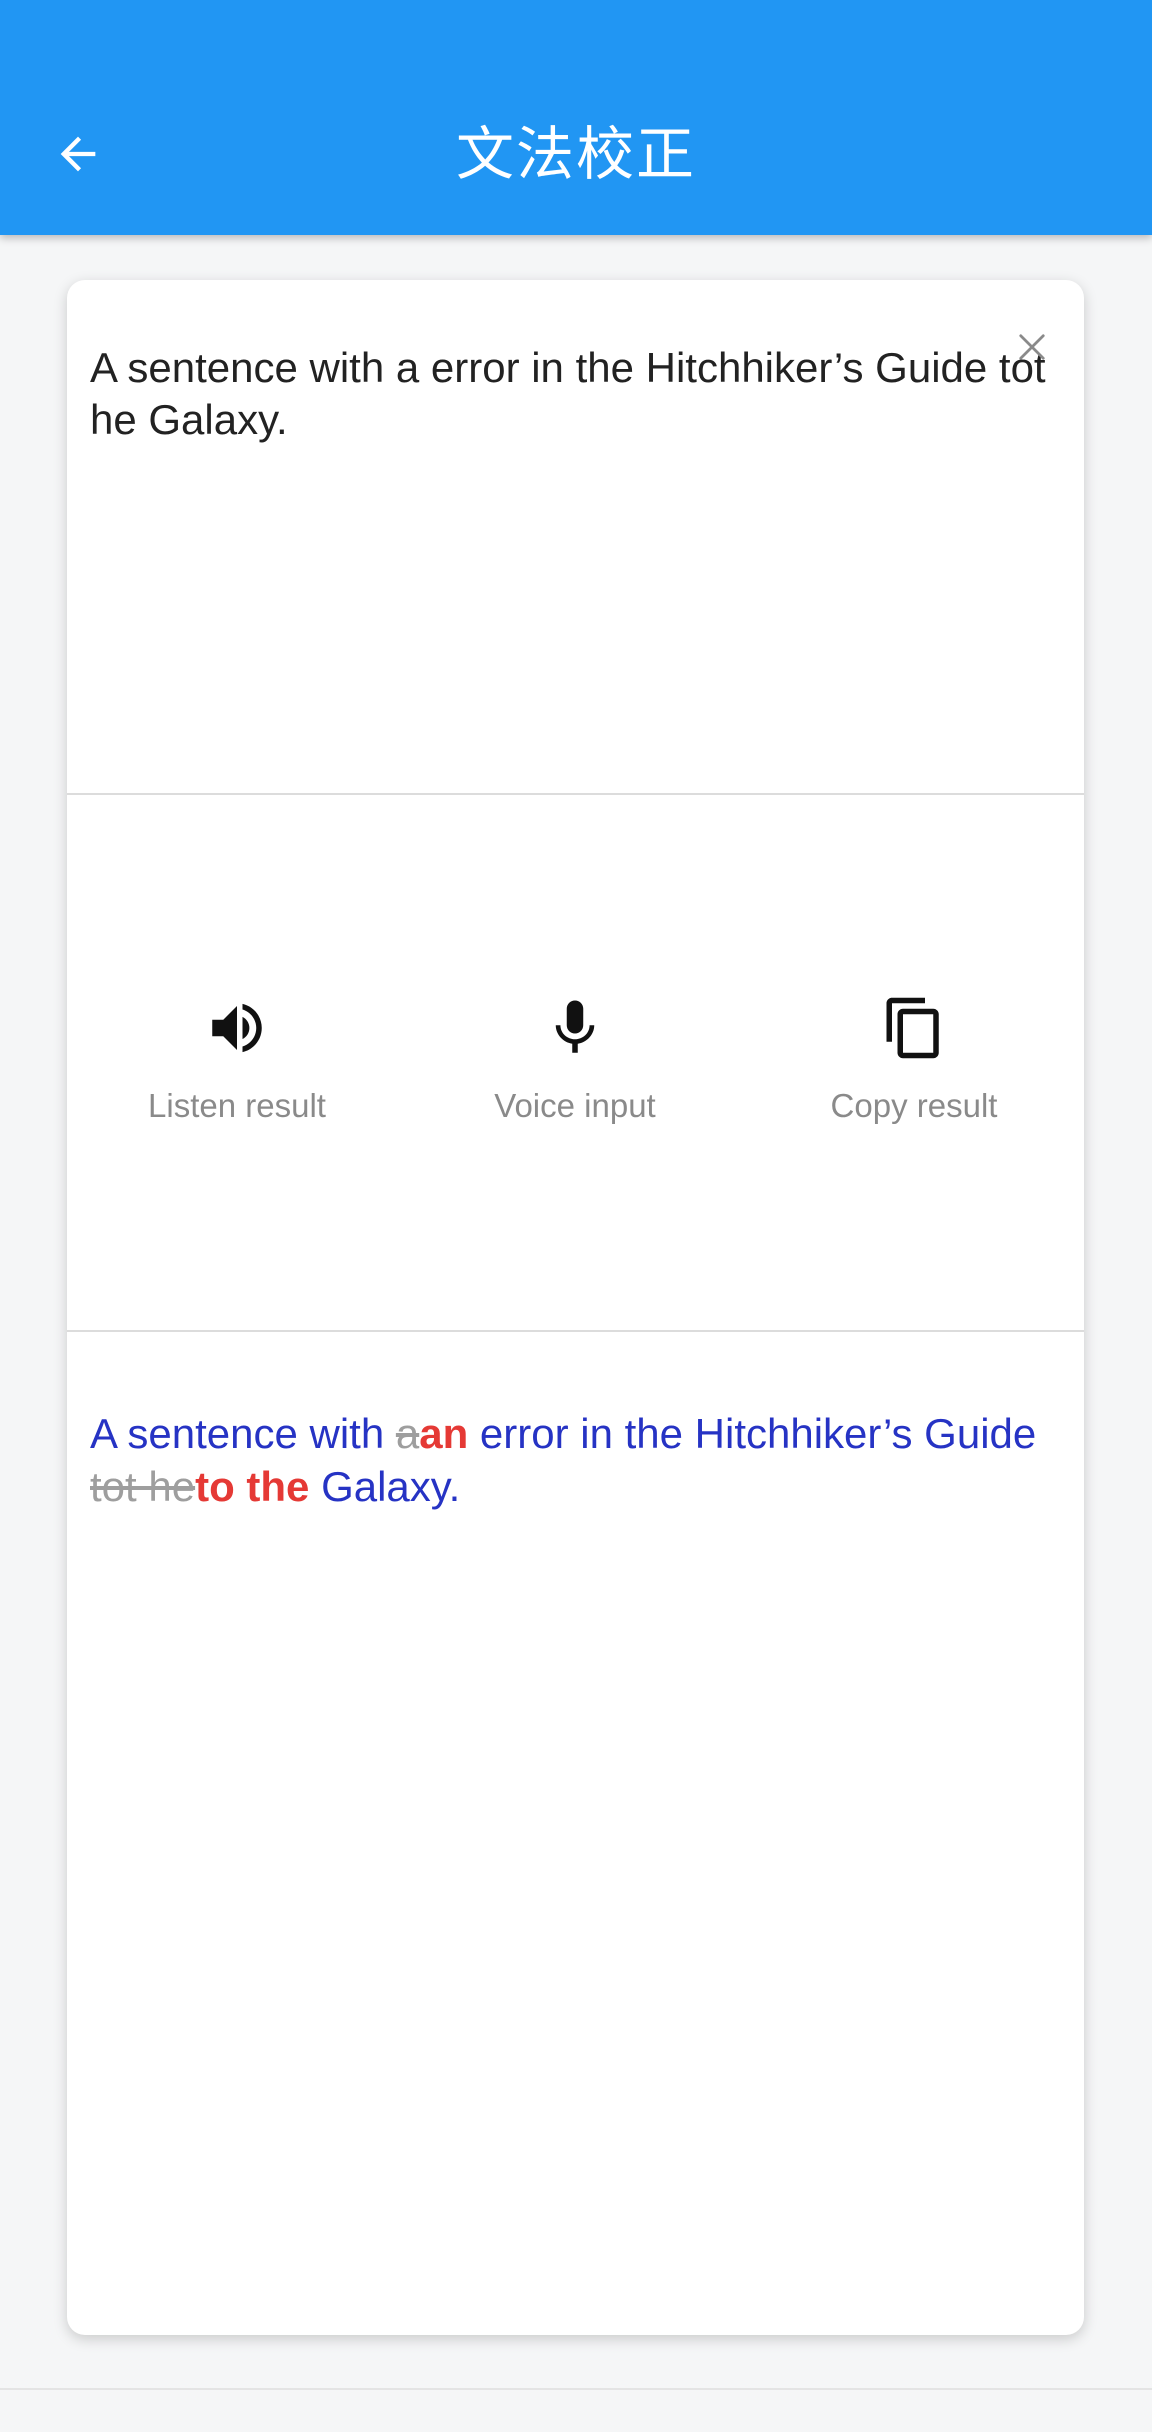 Image resolution: width=1152 pixels, height=2432 pixels. What do you see at coordinates (444, 1433) in the screenshot?
I see `inserted-text: an` at bounding box center [444, 1433].